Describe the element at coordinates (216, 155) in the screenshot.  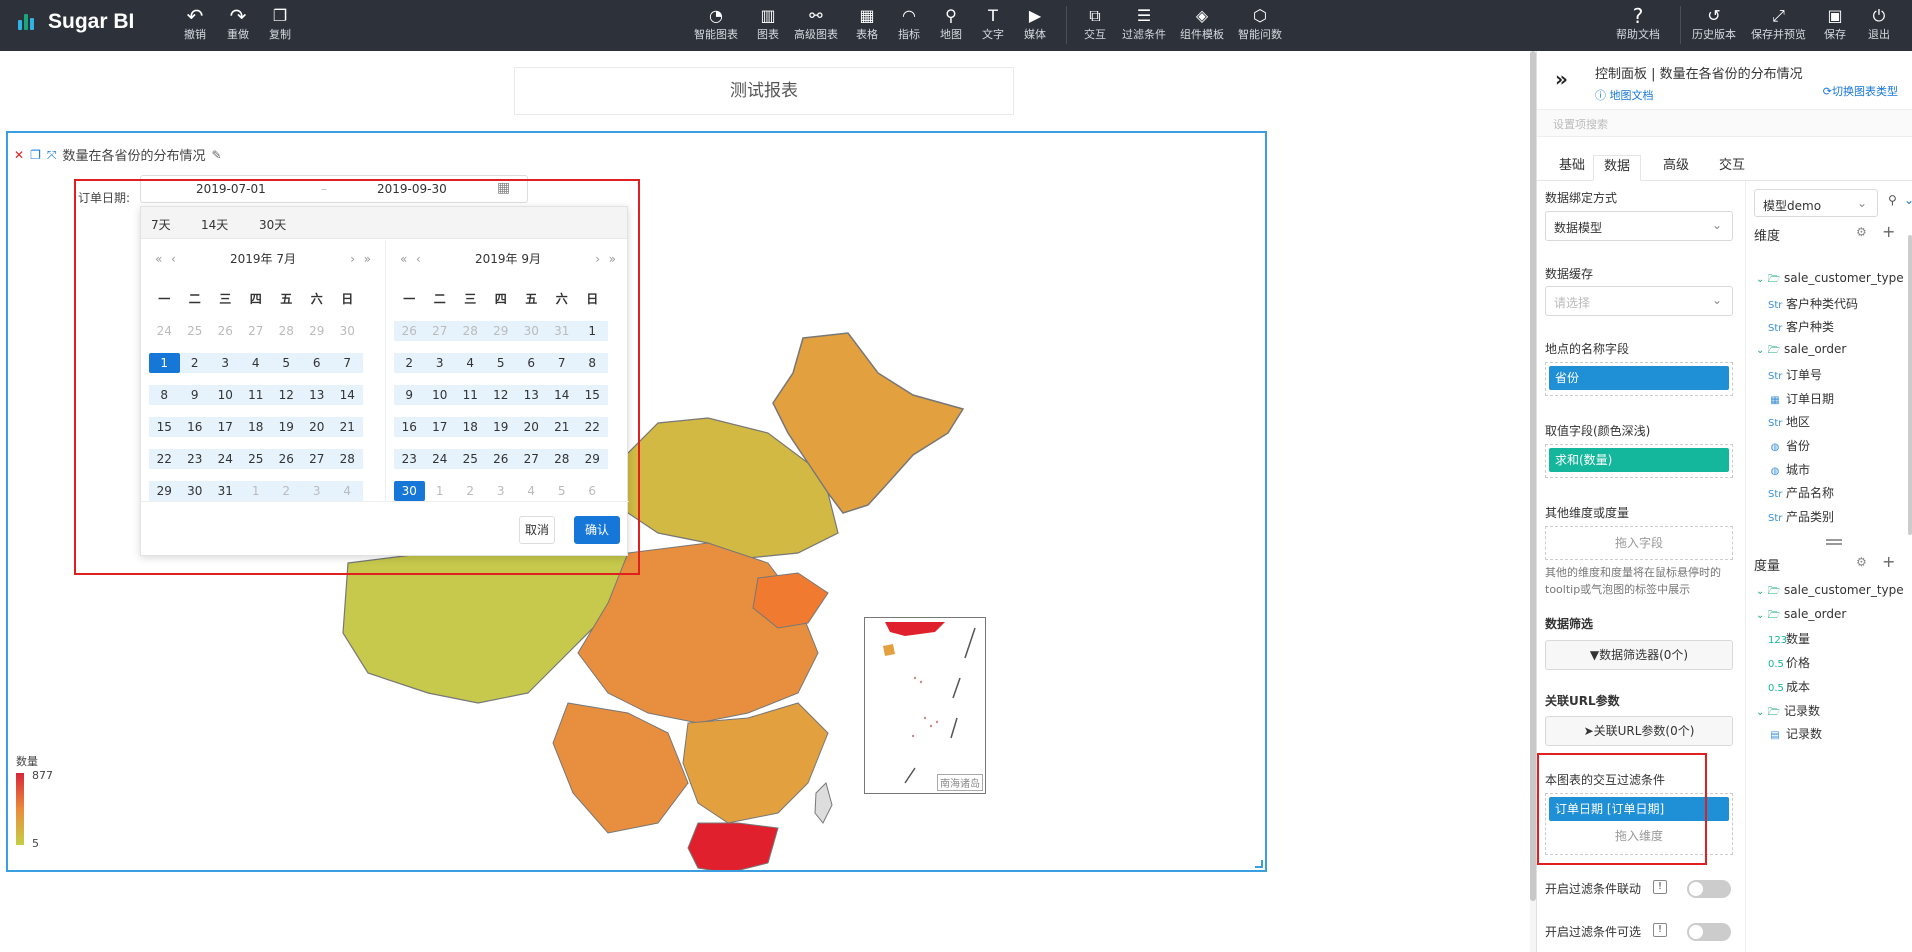
I see `edit-pencil-icon: ✎` at that location.